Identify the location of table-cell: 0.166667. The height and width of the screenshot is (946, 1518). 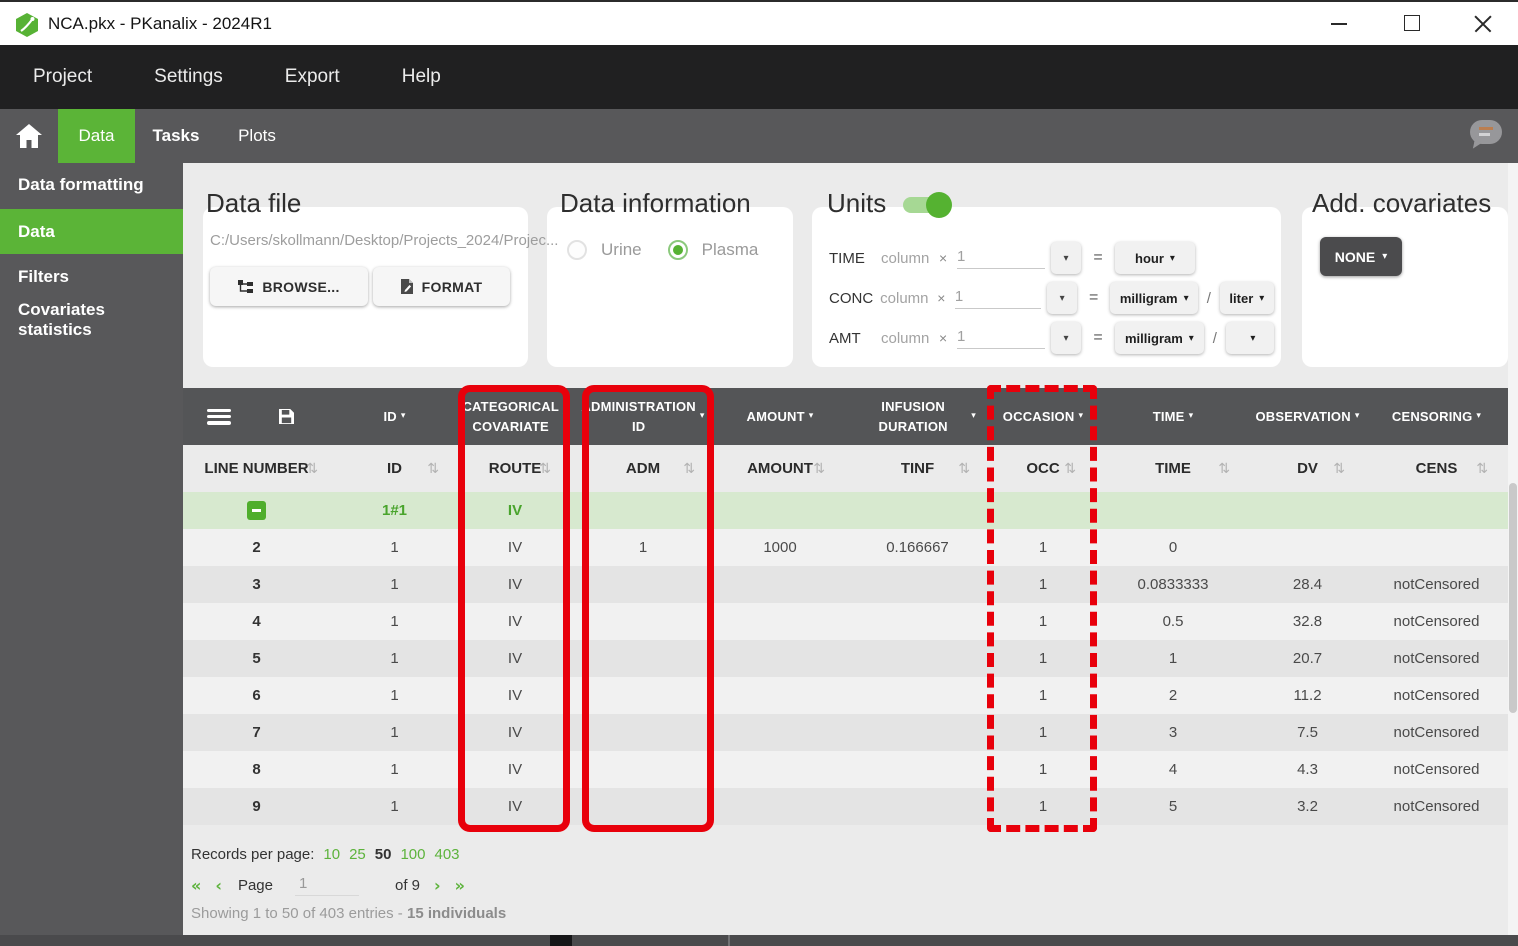
(917, 547).